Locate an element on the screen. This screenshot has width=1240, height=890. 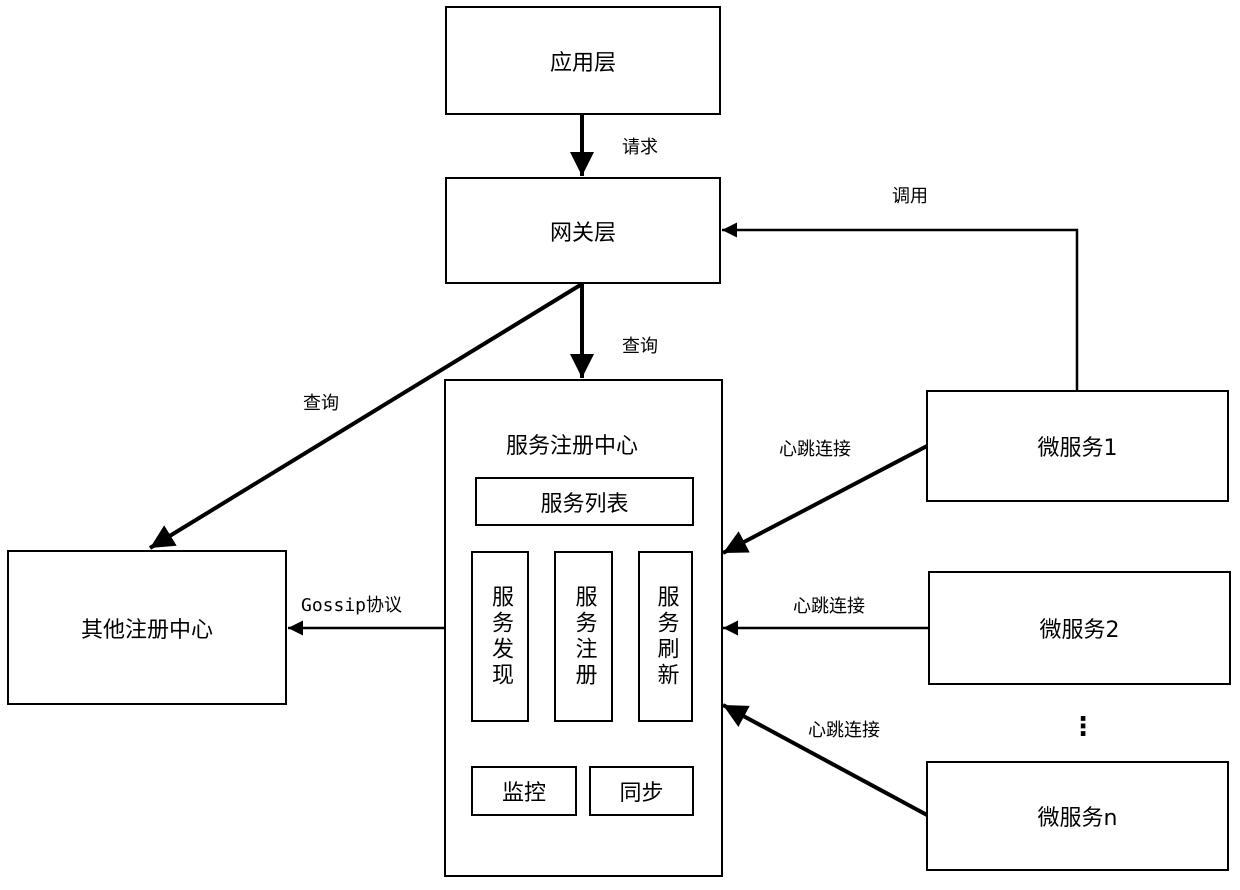
service-list-node: 服务列表 is located at coordinates (584, 501).